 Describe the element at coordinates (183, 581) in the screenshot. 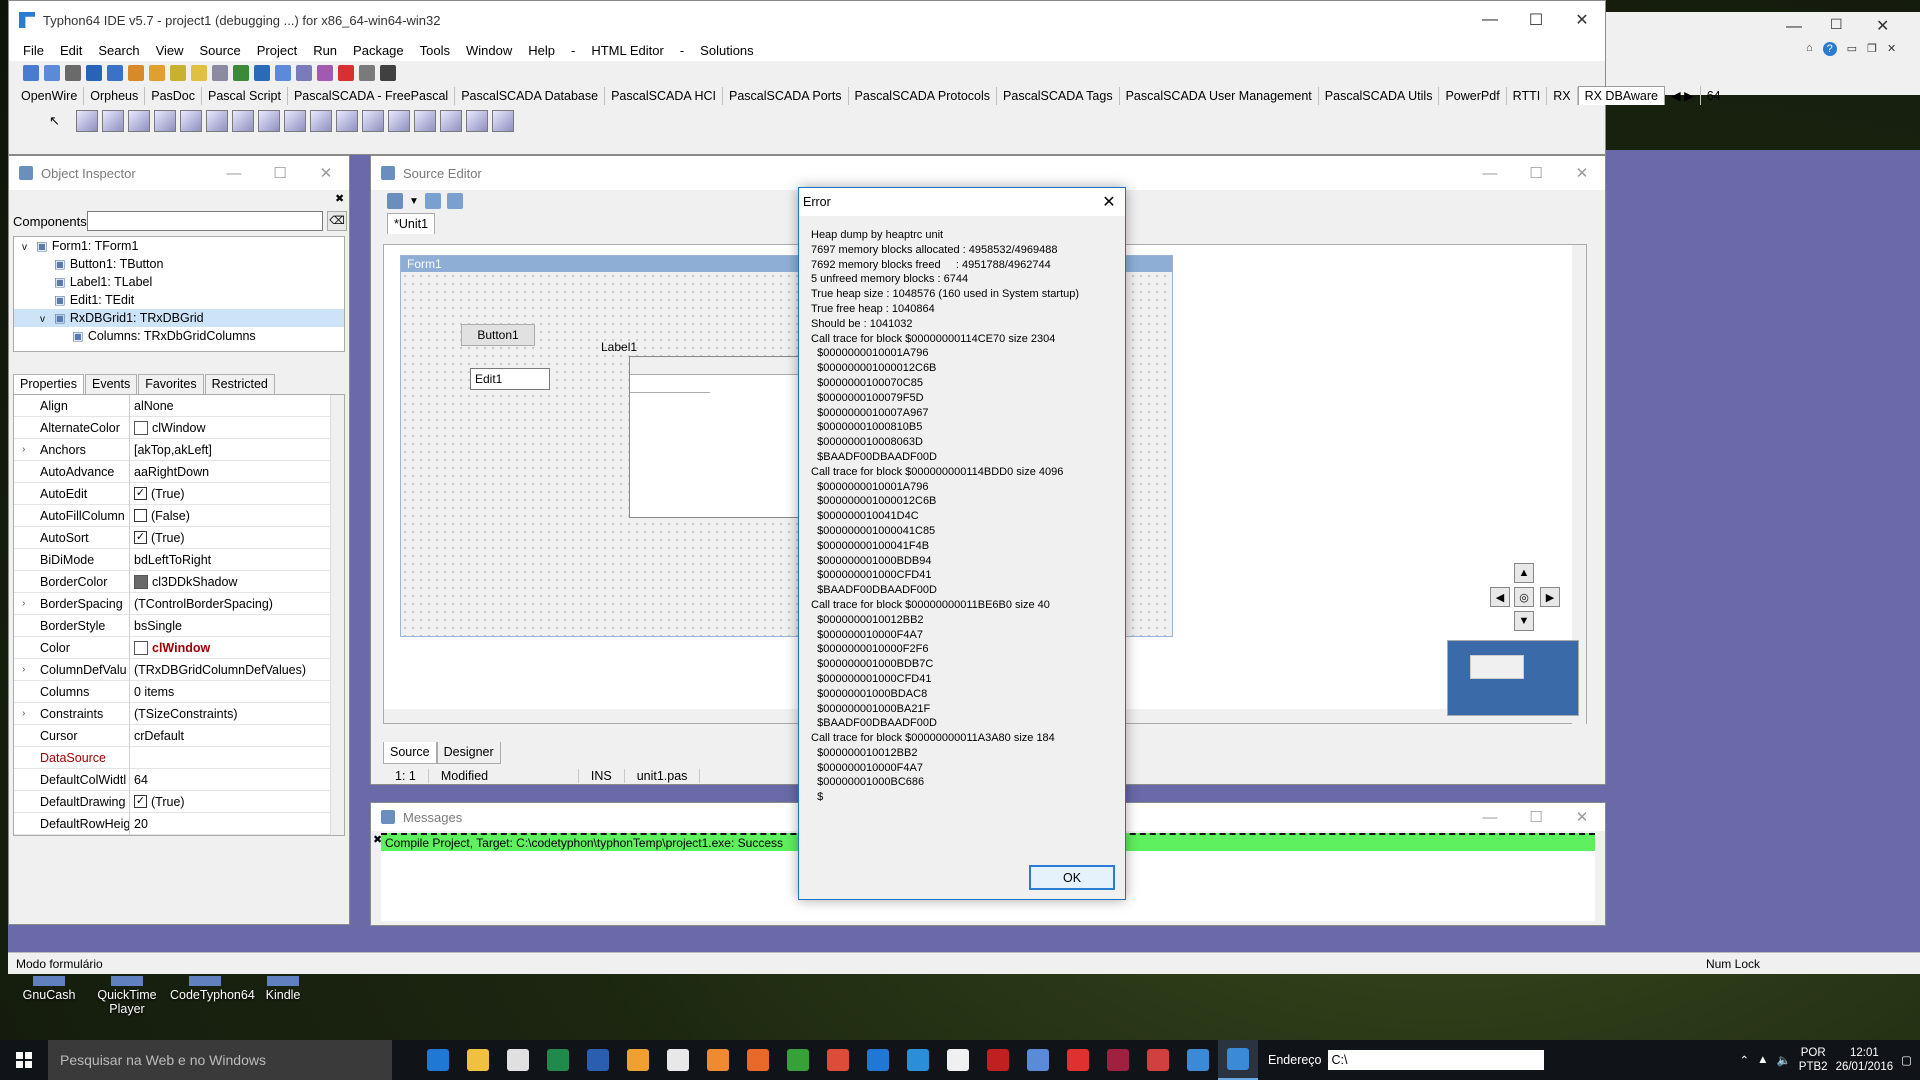

I see `property-value: cl3DDkShadow` at that location.